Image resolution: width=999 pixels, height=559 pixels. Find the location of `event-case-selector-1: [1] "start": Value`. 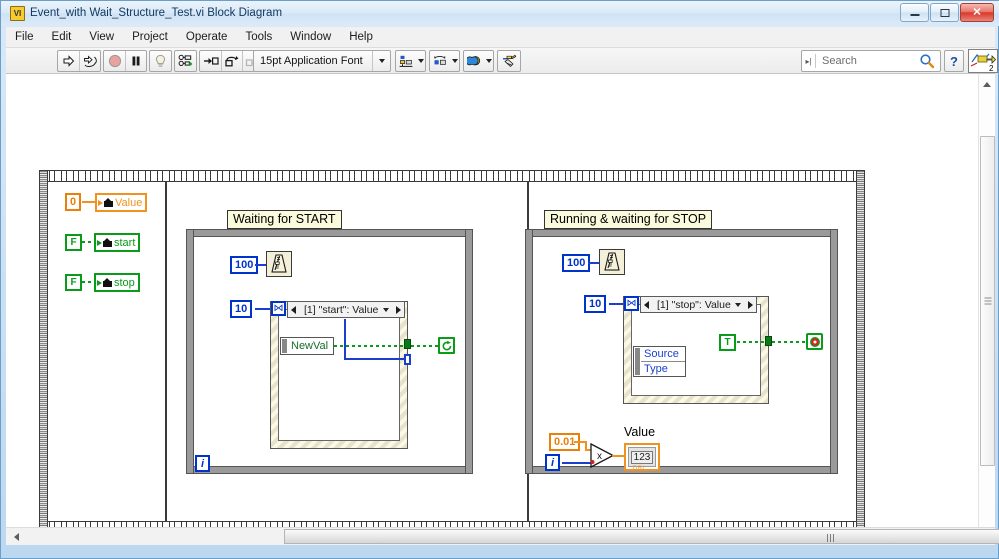

event-case-selector-1: [1] "start": Value is located at coordinates (346, 309).